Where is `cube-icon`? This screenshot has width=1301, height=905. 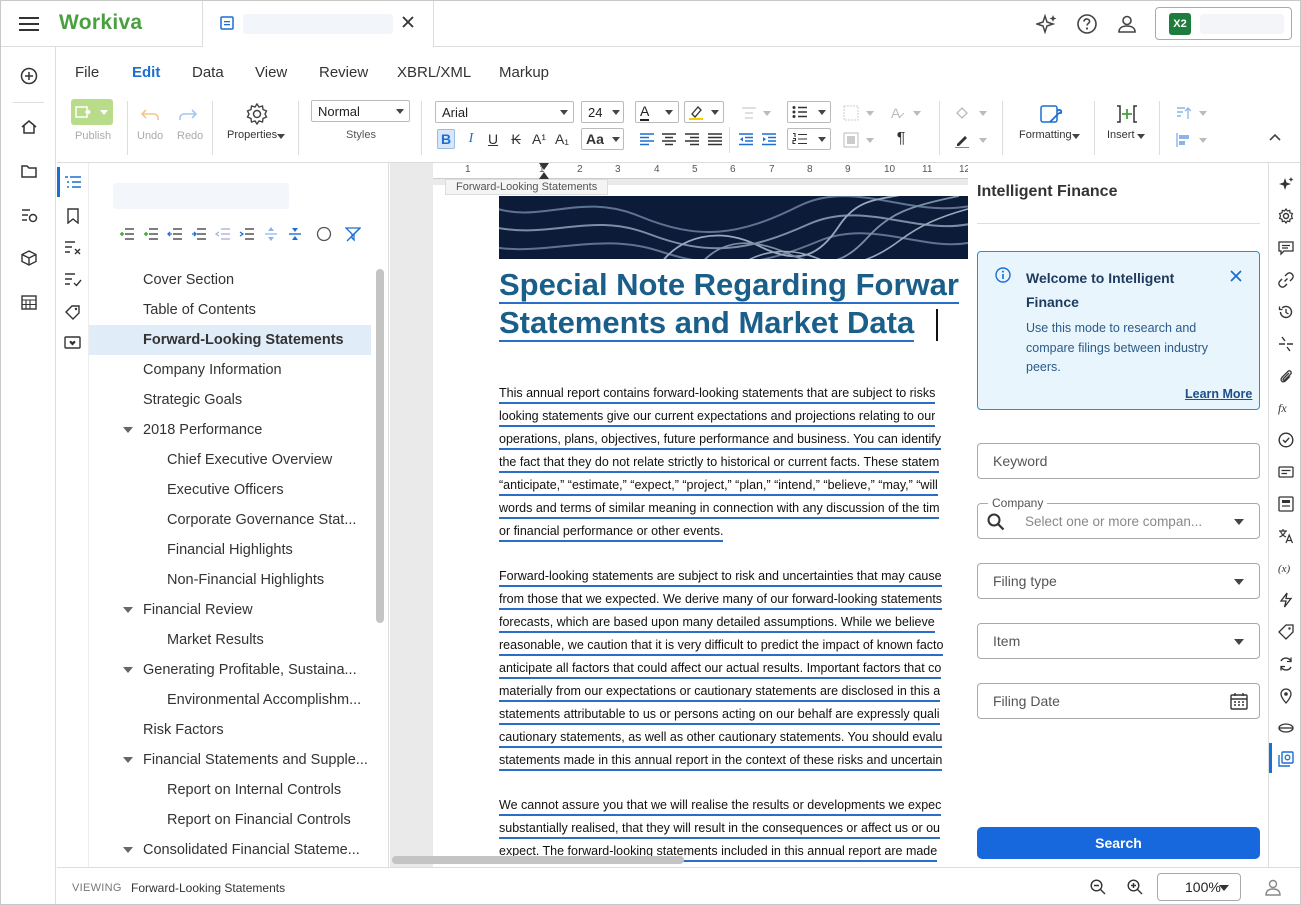 cube-icon is located at coordinates (29, 258).